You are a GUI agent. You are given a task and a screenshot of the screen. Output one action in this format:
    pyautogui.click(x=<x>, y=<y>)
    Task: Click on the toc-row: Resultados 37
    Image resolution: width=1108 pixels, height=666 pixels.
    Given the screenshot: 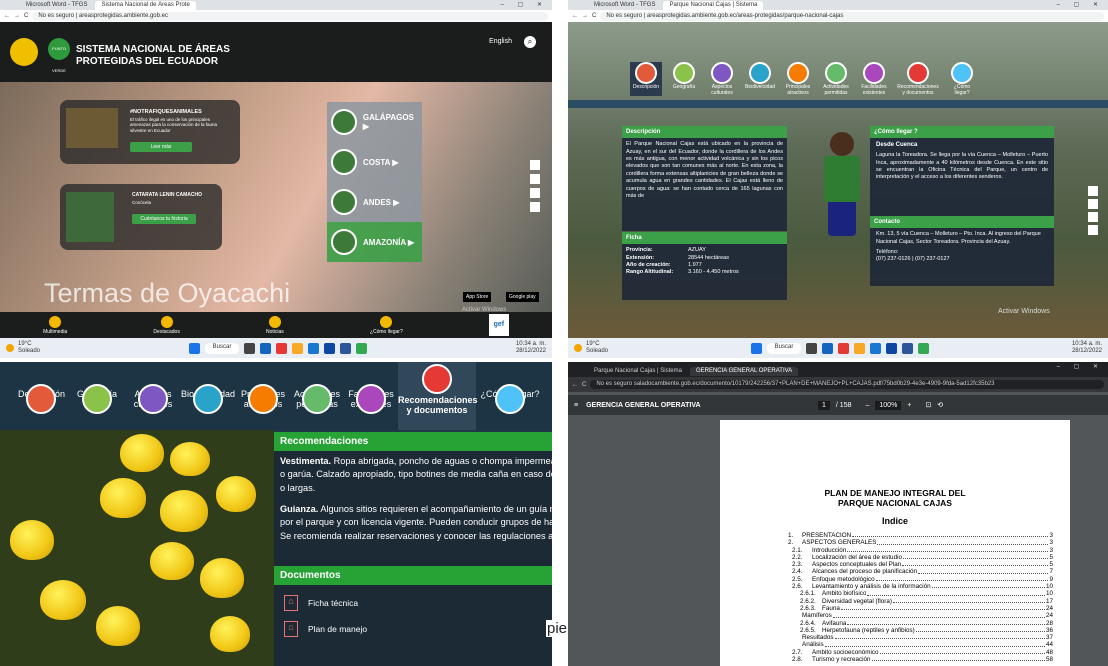 What is the action you would take?
    pyautogui.click(x=920, y=637)
    